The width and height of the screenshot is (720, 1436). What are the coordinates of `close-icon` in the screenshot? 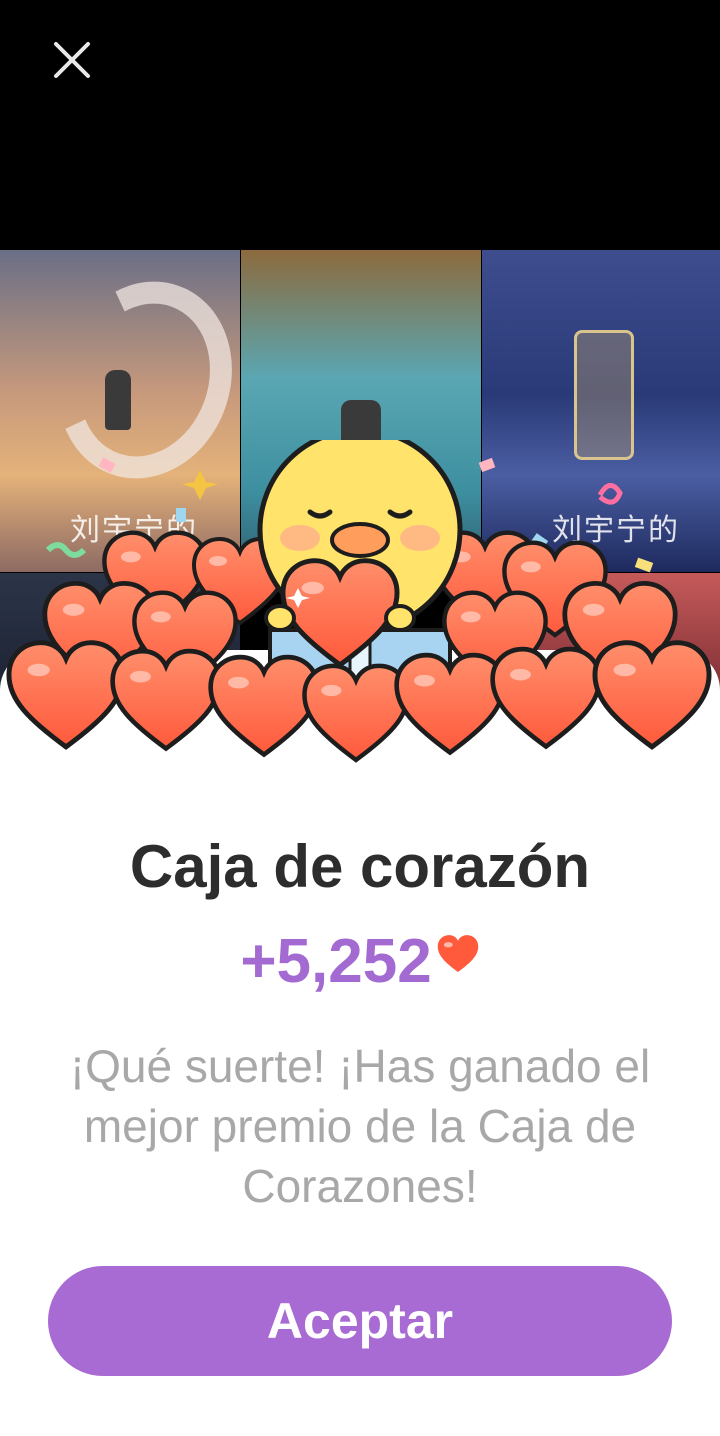 It's located at (72, 60).